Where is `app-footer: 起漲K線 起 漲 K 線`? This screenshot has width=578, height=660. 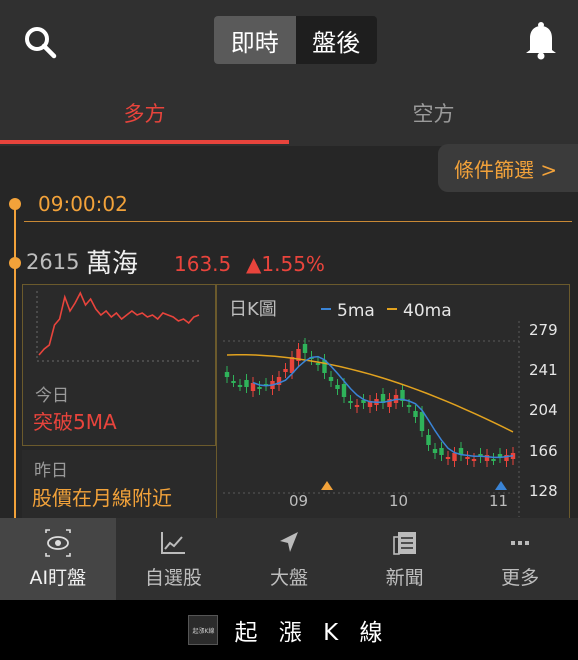
app-footer: 起漲K線 起 漲 K 線 is located at coordinates (289, 630).